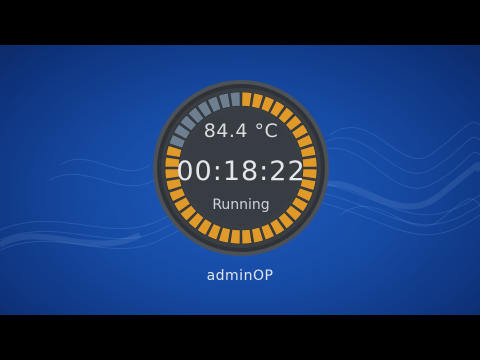 The width and height of the screenshot is (480, 360). I want to click on temperature-readout: 84.4 °C, so click(241, 131).